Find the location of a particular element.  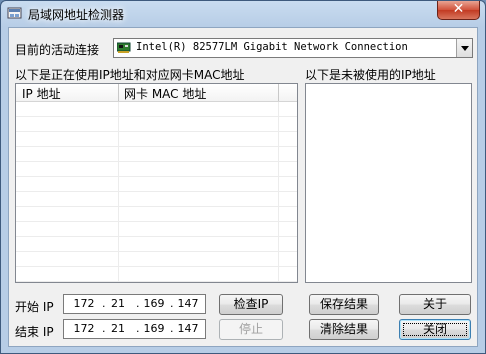

window-title: 局域网地址检测器 is located at coordinates (76, 15).